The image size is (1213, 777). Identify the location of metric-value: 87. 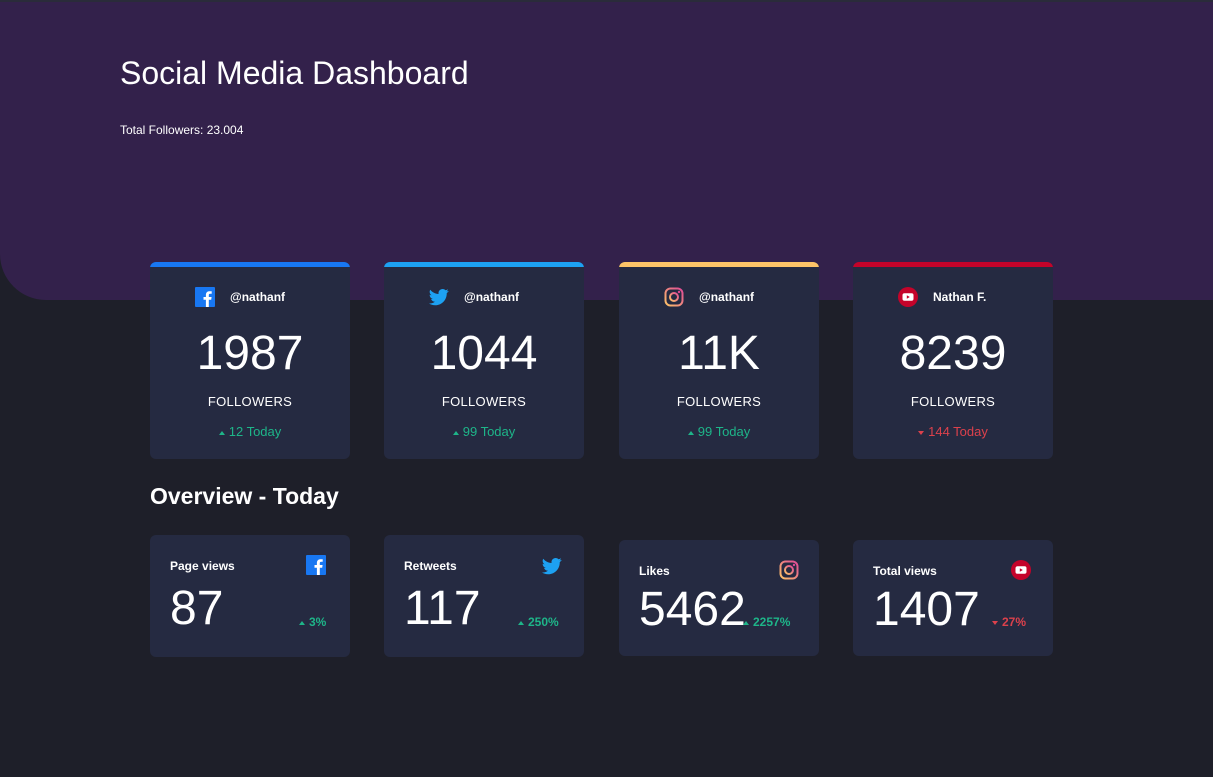
(197, 608).